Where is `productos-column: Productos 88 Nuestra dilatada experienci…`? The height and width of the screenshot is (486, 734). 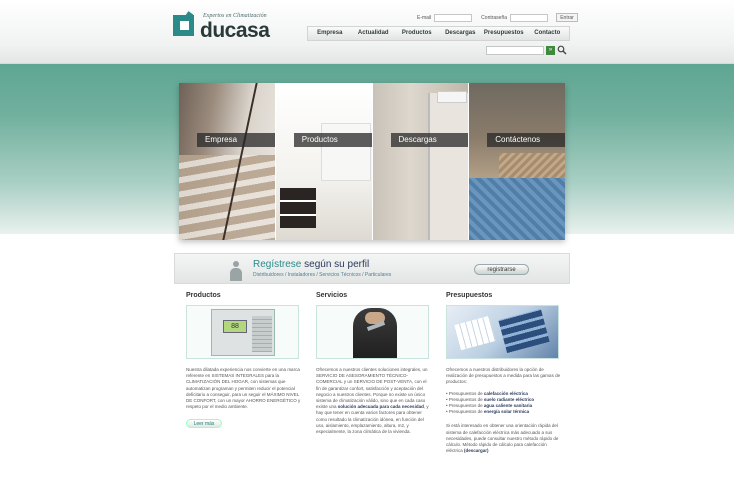
productos-column: Productos 88 Nuestra dilatada experienci… is located at coordinates (244, 361).